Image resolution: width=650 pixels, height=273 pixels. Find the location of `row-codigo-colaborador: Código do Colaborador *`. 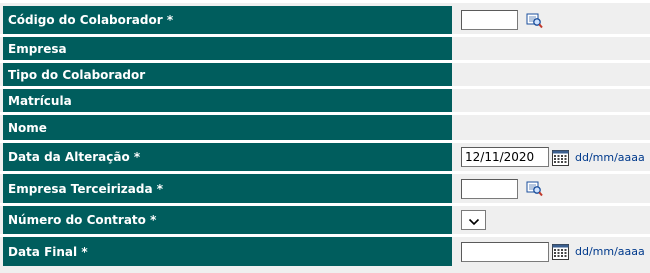

row-codigo-colaborador: Código do Colaborador * is located at coordinates (325, 20).